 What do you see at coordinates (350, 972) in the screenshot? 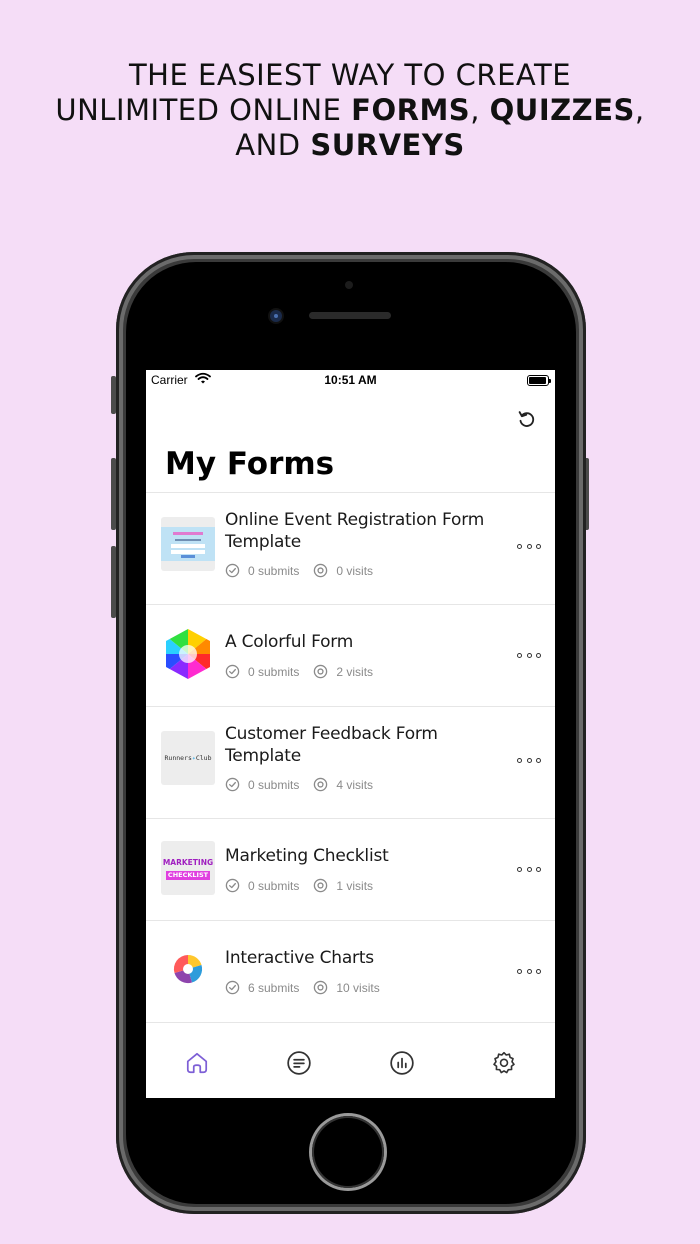
I see `form-list-item: Interactive Charts 6 submits 10 visits` at bounding box center [350, 972].